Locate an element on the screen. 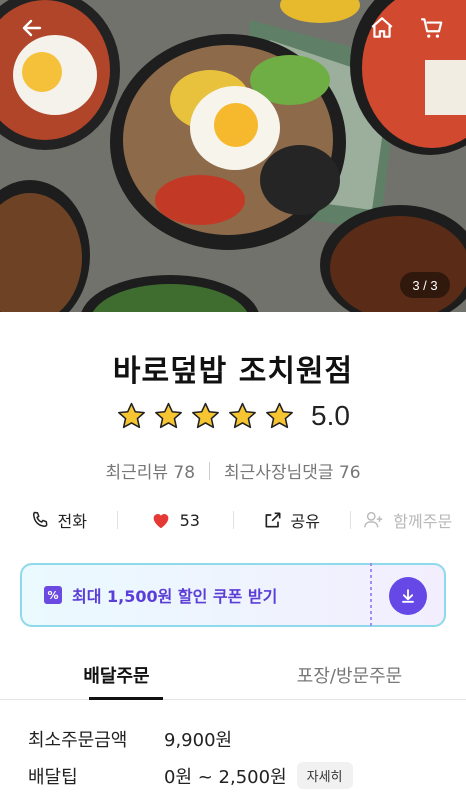 Image resolution: width=466 pixels, height=809 pixels. coupon-text-group: % 최대 1,500원 할인 쿠폰 받기 is located at coordinates (160, 595).